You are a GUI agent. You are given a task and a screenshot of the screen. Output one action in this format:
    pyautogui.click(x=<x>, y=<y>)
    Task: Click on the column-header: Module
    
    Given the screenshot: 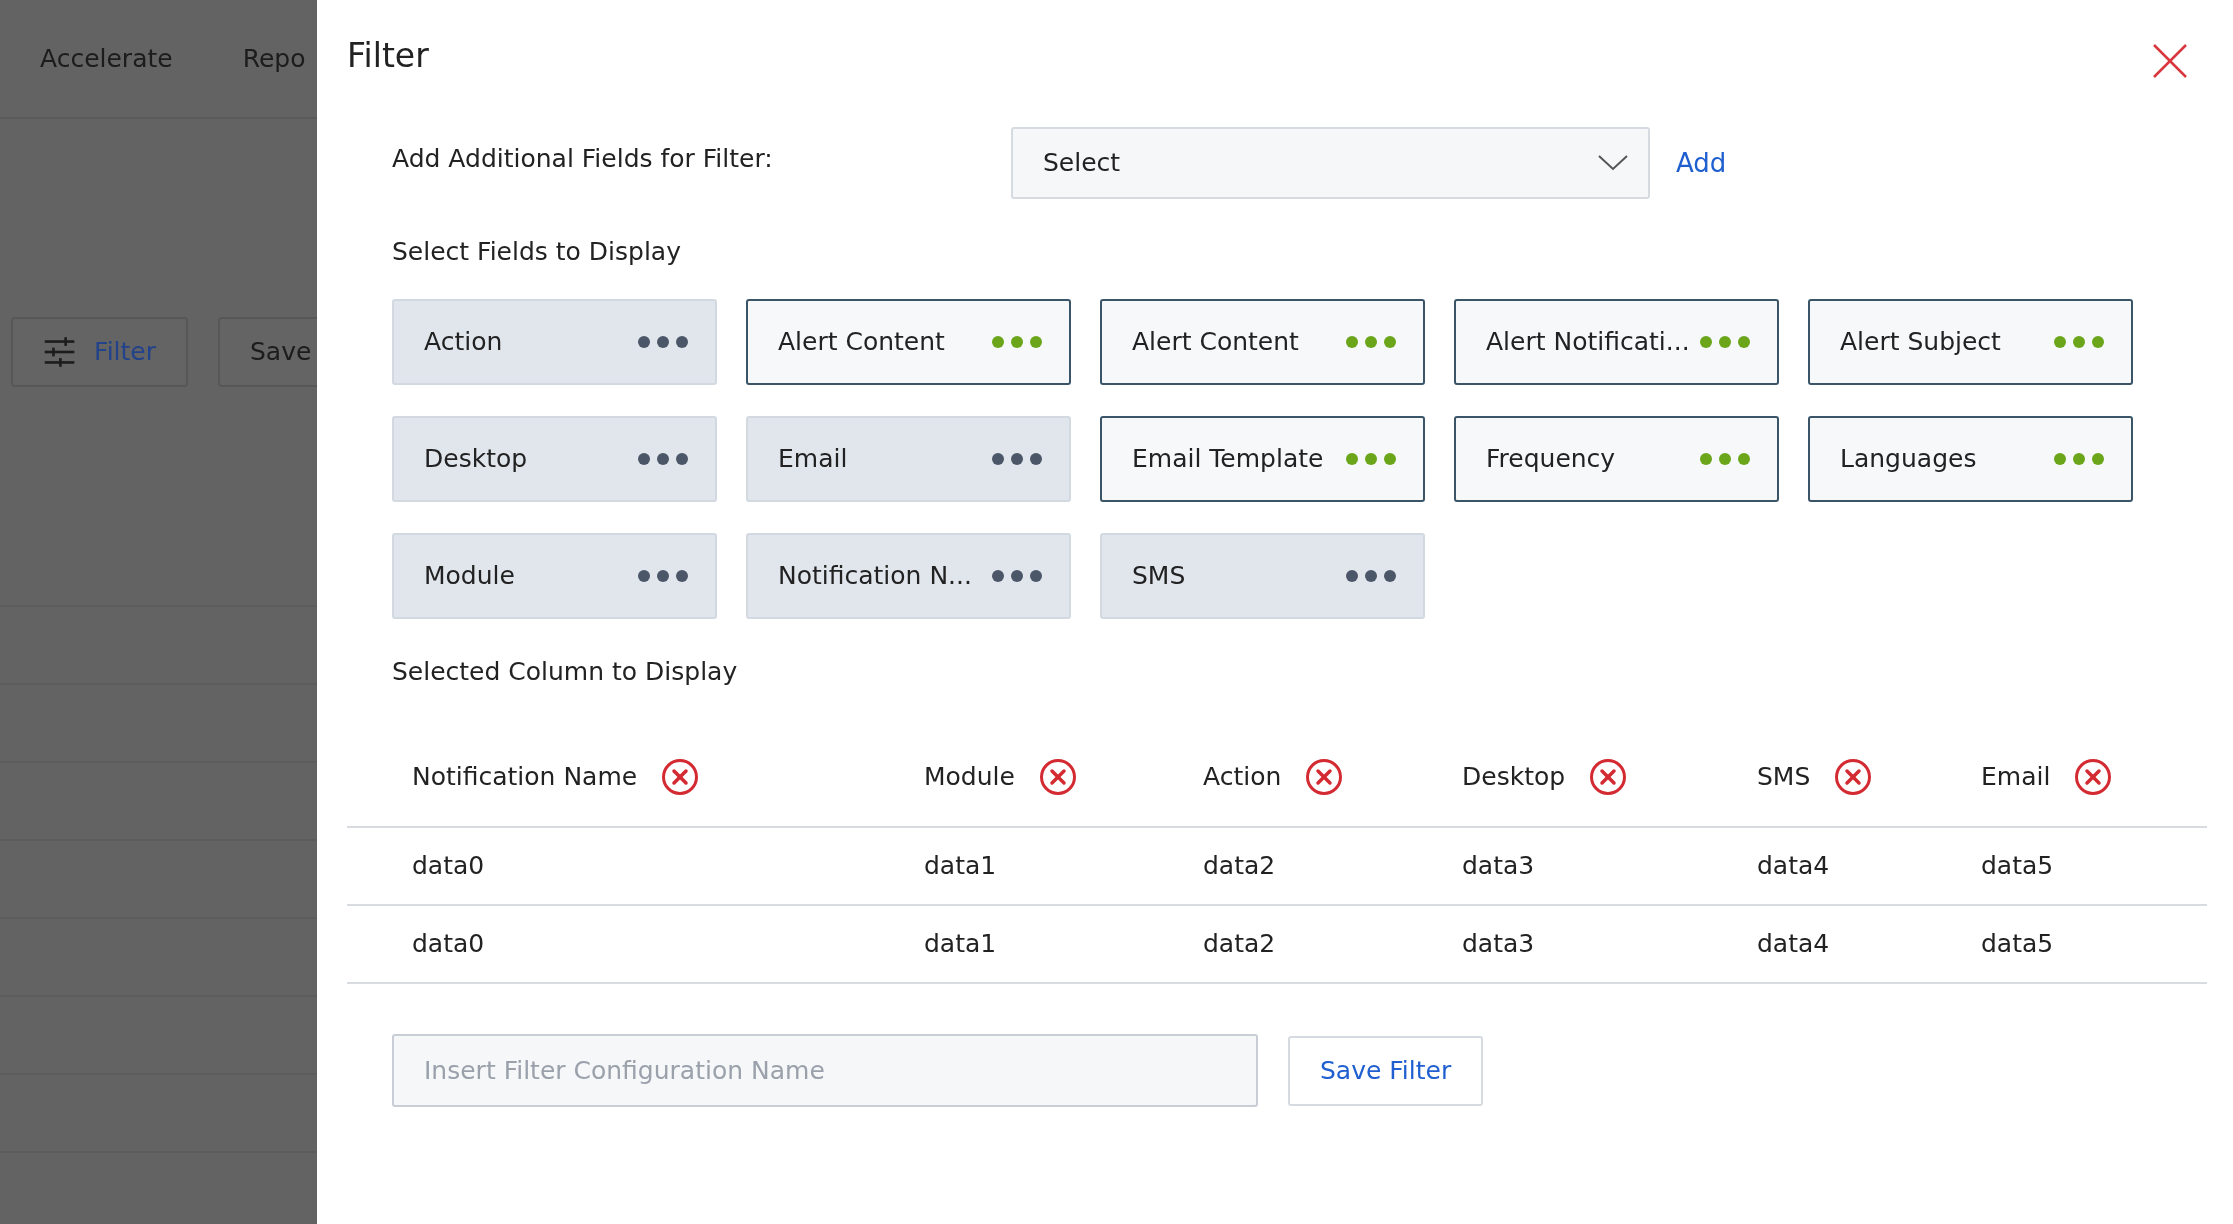 What is the action you would take?
    pyautogui.click(x=969, y=777)
    